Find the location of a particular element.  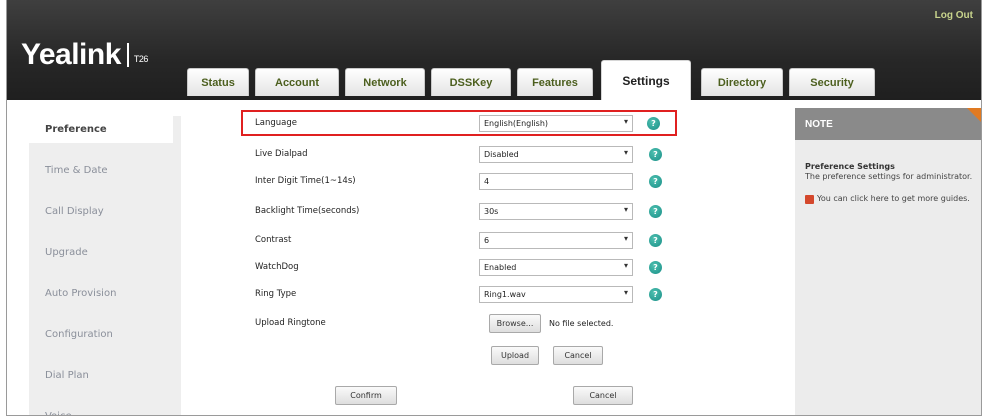

tab-dsskey: DSSKey is located at coordinates (471, 82).